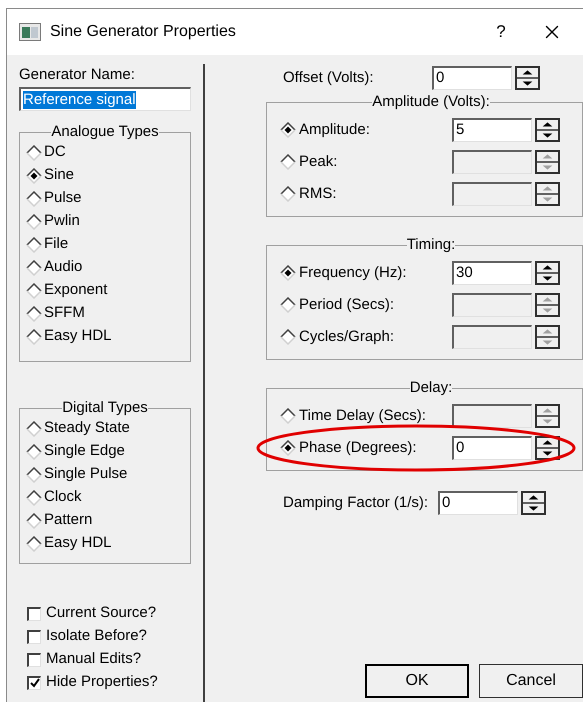 This screenshot has height=702, width=583. I want to click on check-icon, so click(35, 683).